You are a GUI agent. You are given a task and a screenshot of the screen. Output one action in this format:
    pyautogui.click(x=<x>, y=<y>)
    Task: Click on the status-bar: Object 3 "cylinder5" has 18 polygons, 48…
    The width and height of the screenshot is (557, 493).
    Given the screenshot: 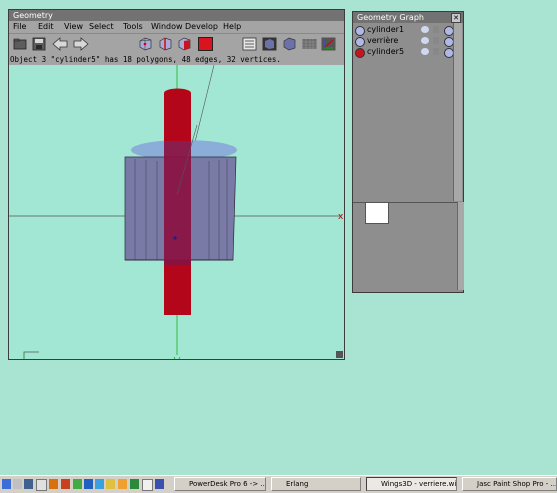 What is the action you would take?
    pyautogui.click(x=176, y=60)
    